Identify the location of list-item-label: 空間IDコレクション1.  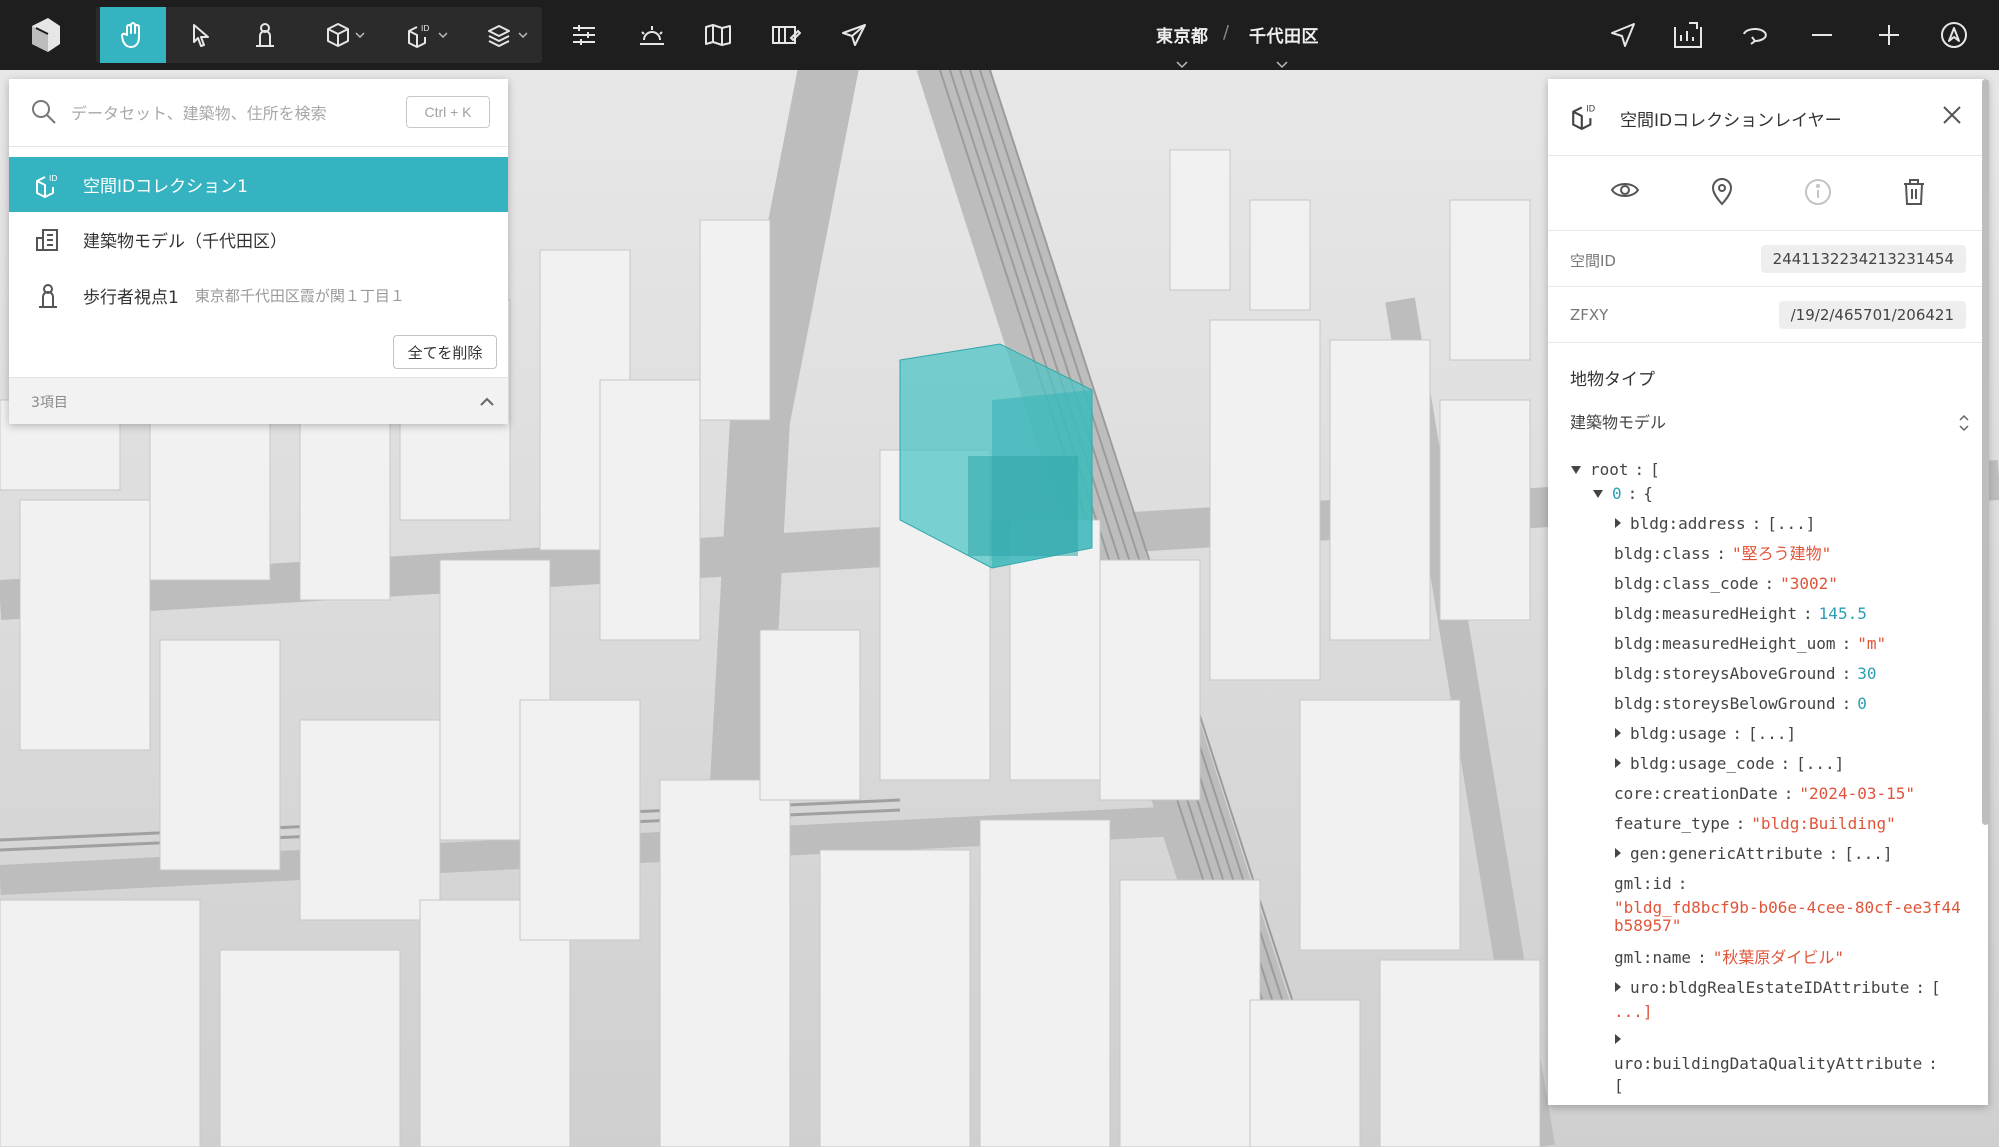
(165, 187).